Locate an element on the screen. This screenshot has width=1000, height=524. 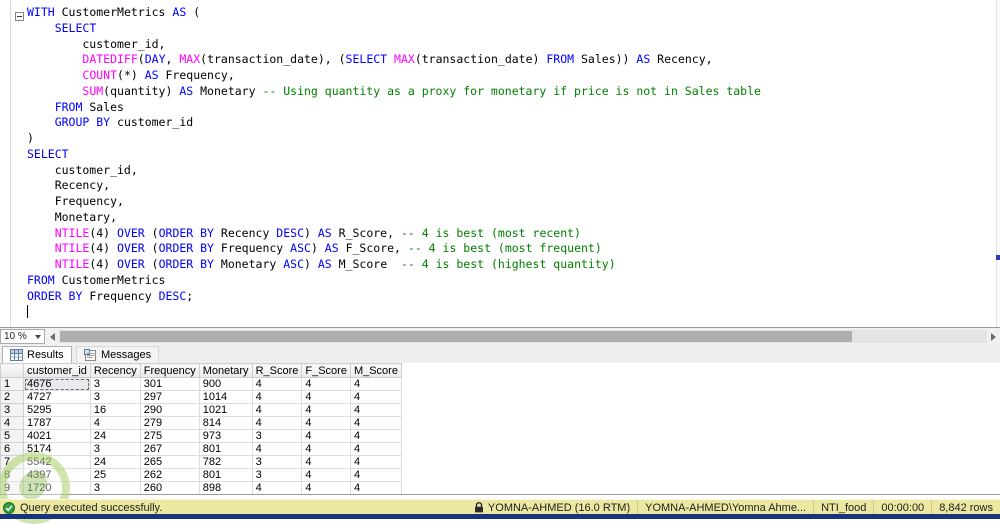
grid-cell: 1014 is located at coordinates (225, 397).